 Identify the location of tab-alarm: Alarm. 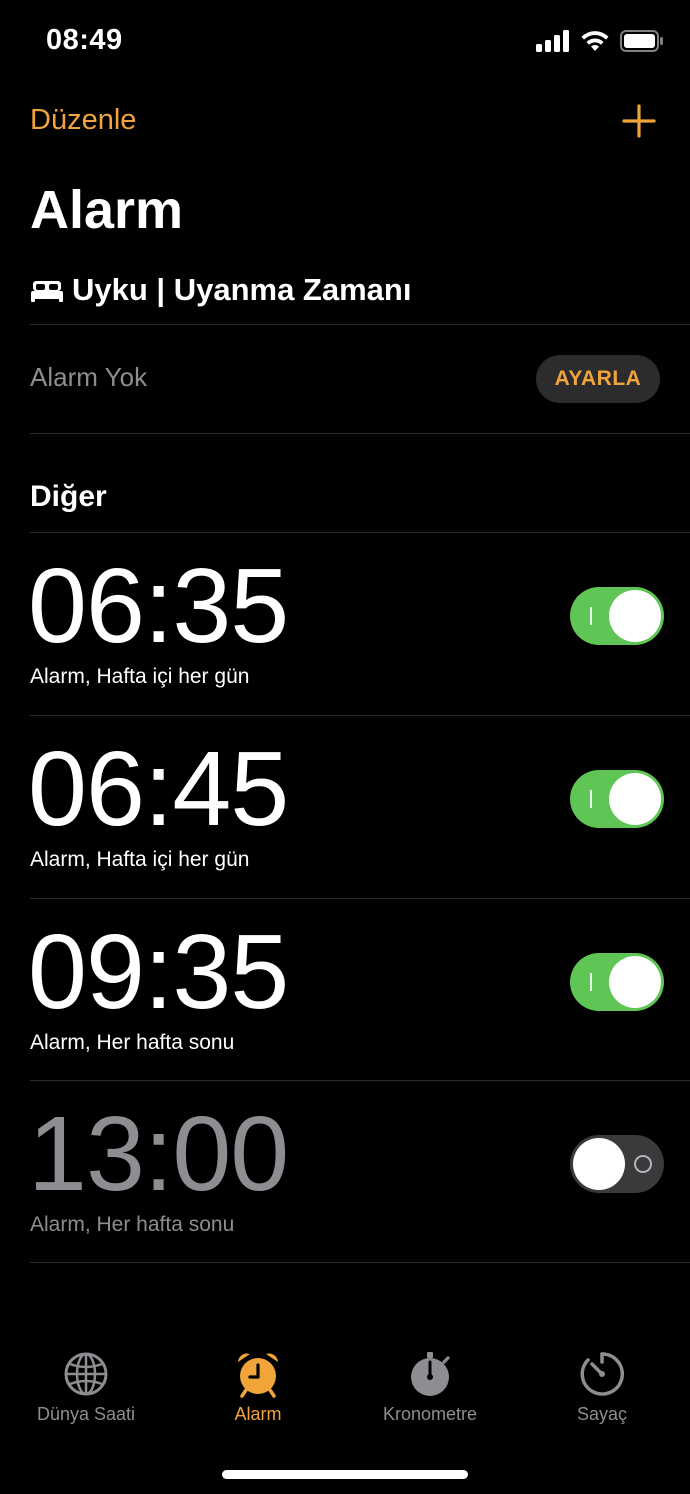
(258, 1387).